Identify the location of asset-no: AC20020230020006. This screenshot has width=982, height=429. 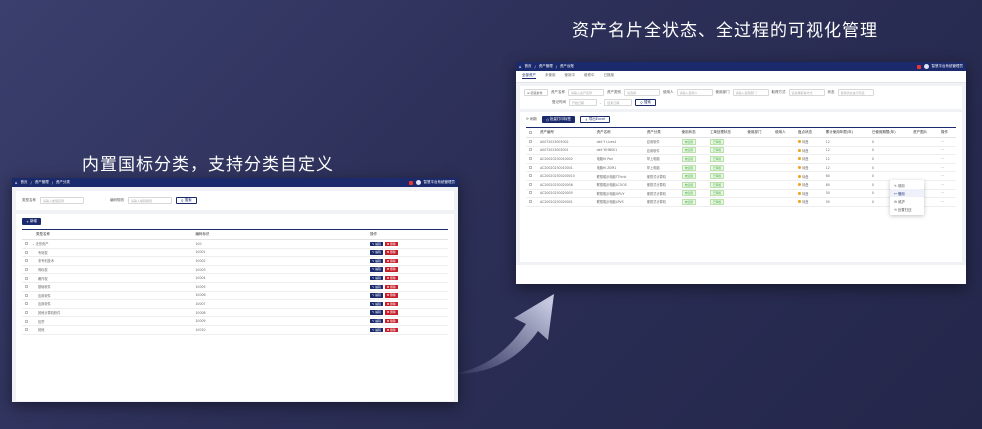
(565, 185).